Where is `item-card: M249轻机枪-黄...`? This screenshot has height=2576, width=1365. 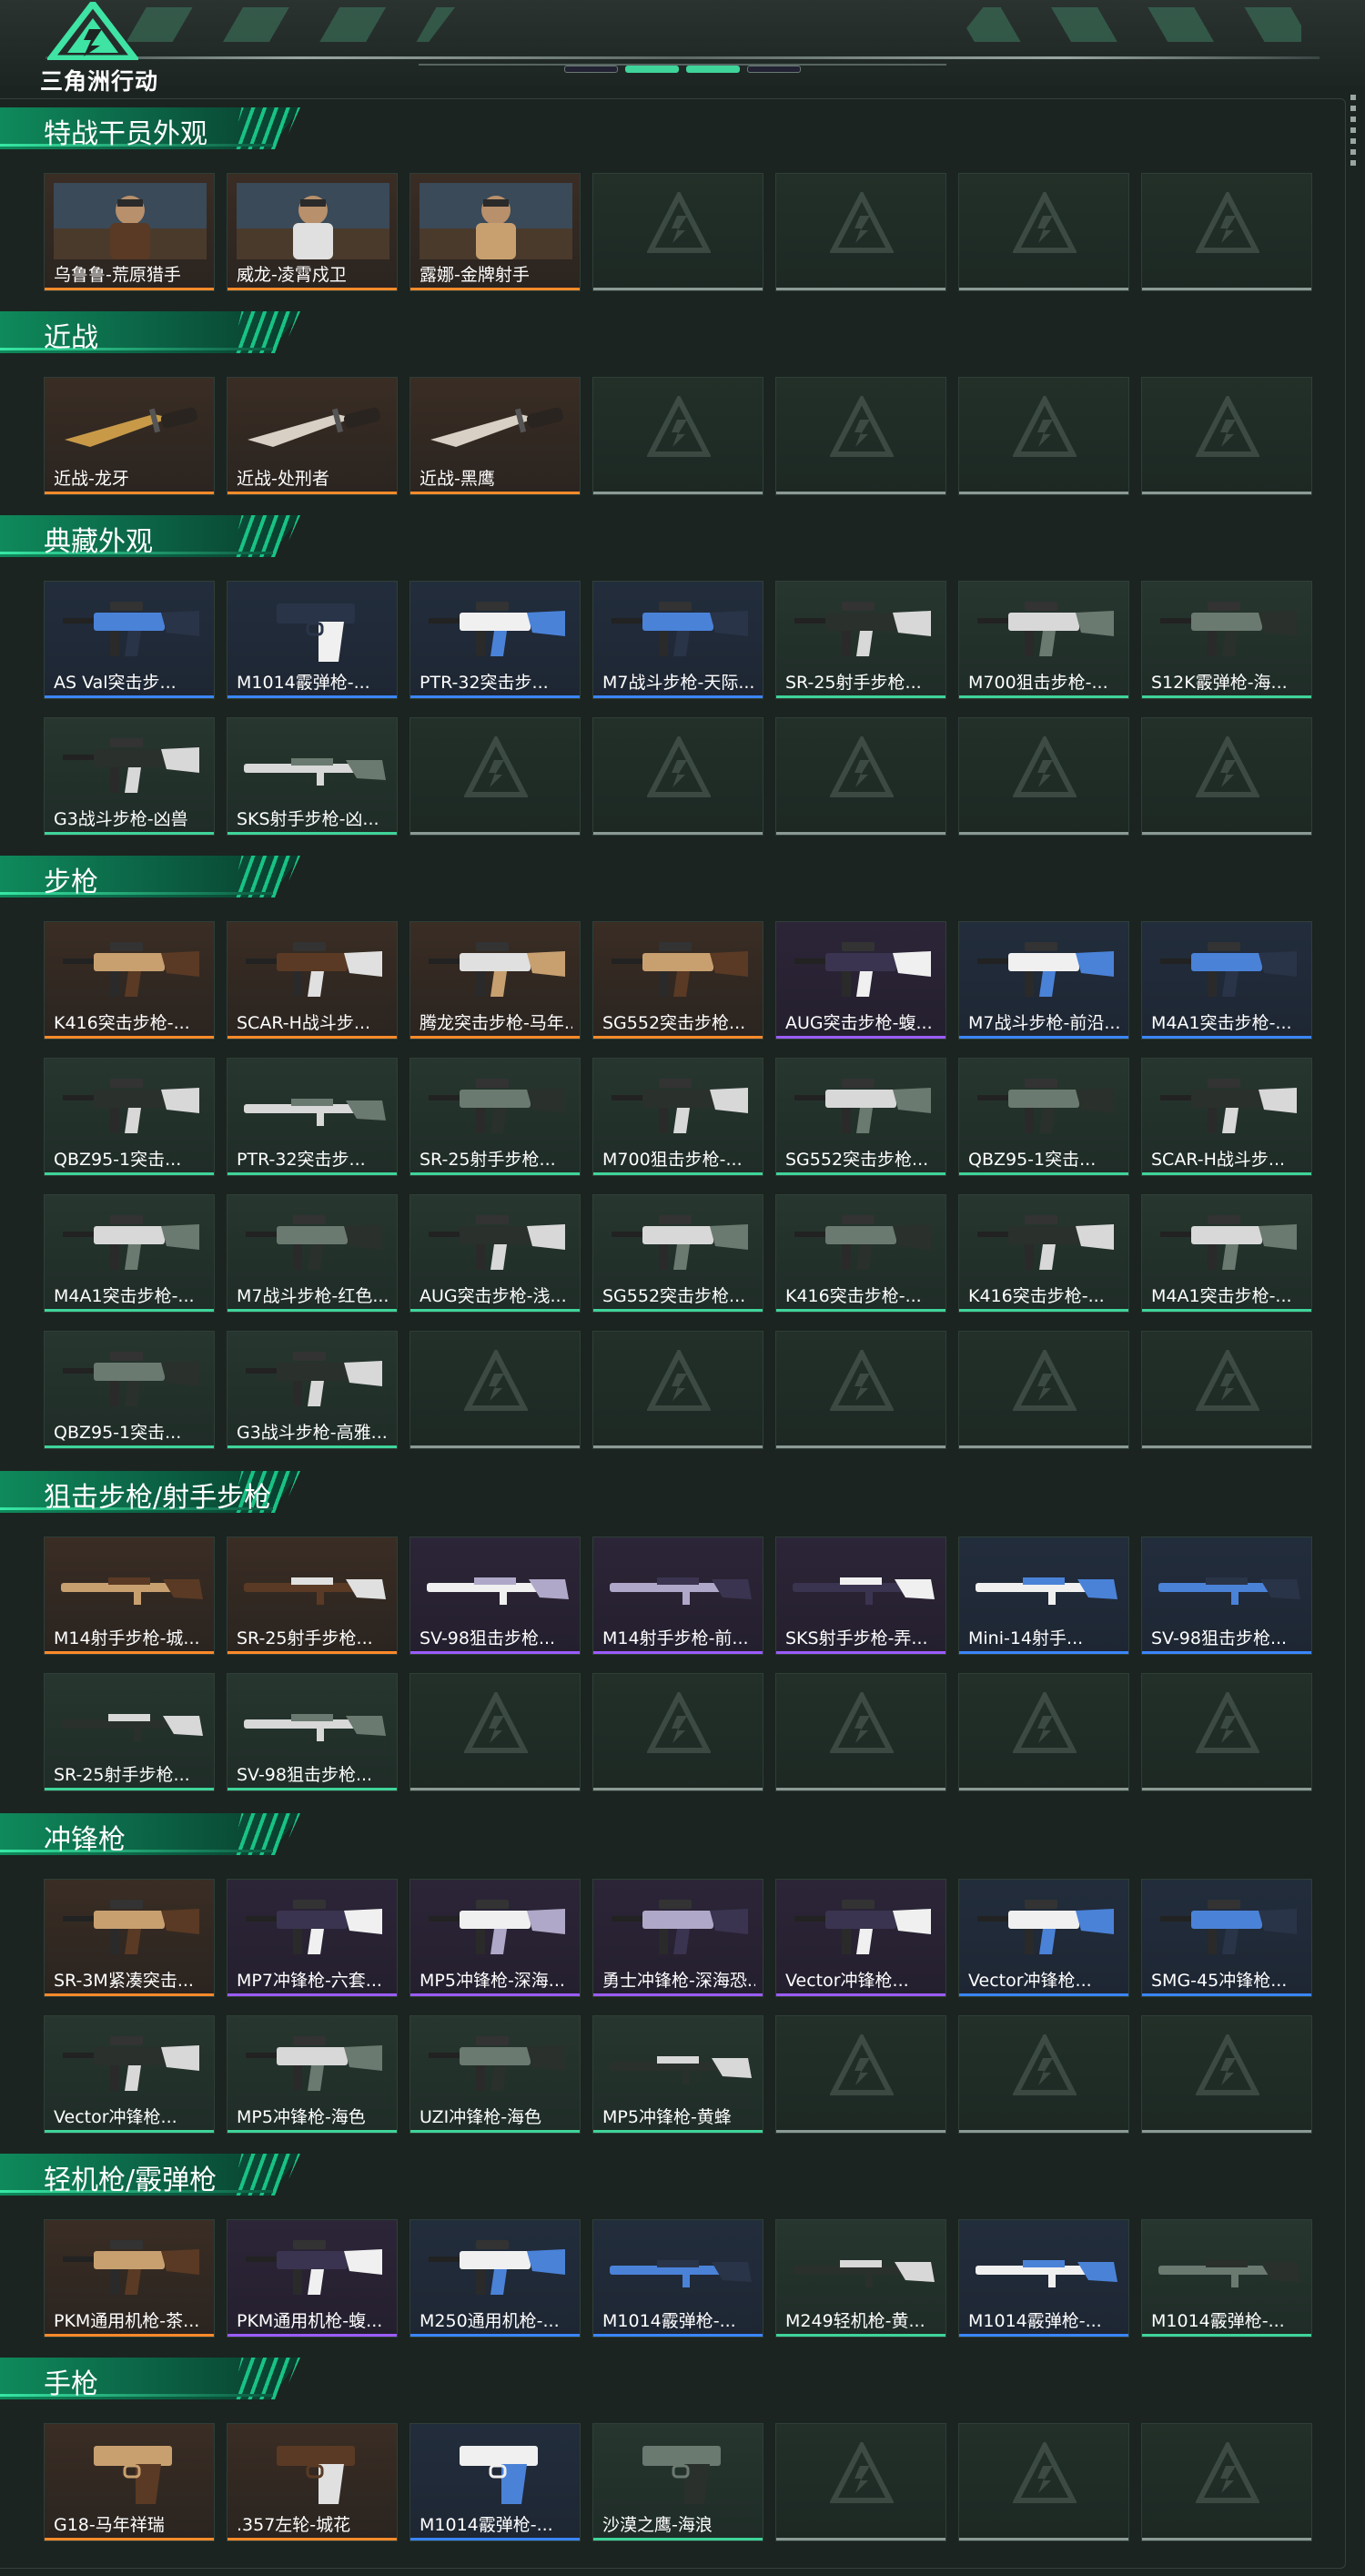
item-card: M249轻机枪-黄... is located at coordinates (861, 2278).